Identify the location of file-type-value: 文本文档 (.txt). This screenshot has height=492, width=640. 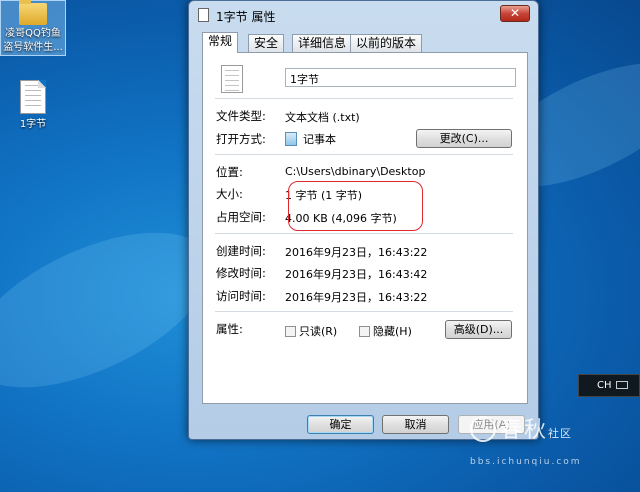
(322, 117).